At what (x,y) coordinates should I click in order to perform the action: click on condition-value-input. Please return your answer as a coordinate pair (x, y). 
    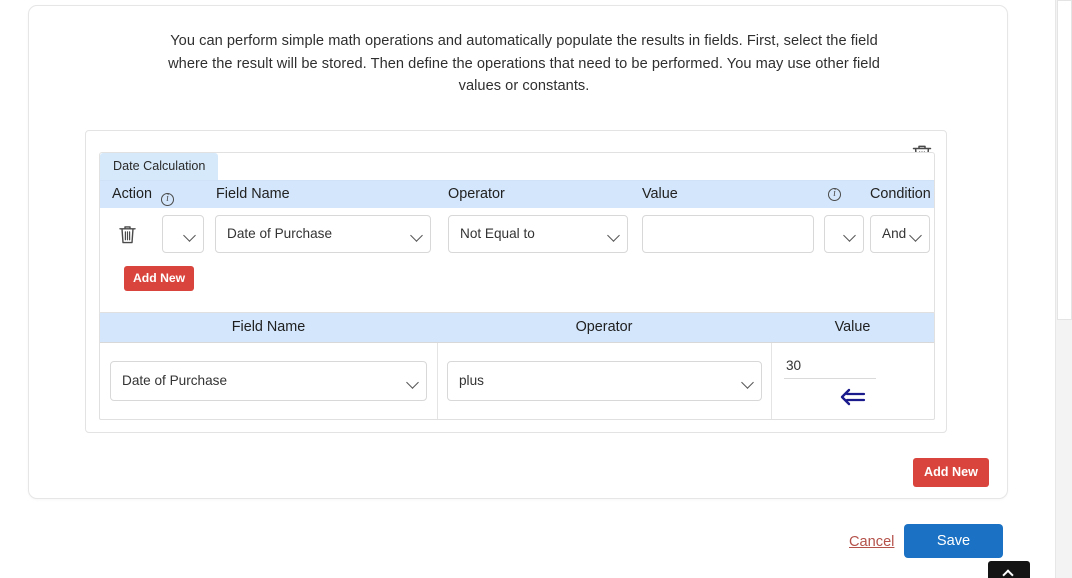
    Looking at the image, I should click on (728, 234).